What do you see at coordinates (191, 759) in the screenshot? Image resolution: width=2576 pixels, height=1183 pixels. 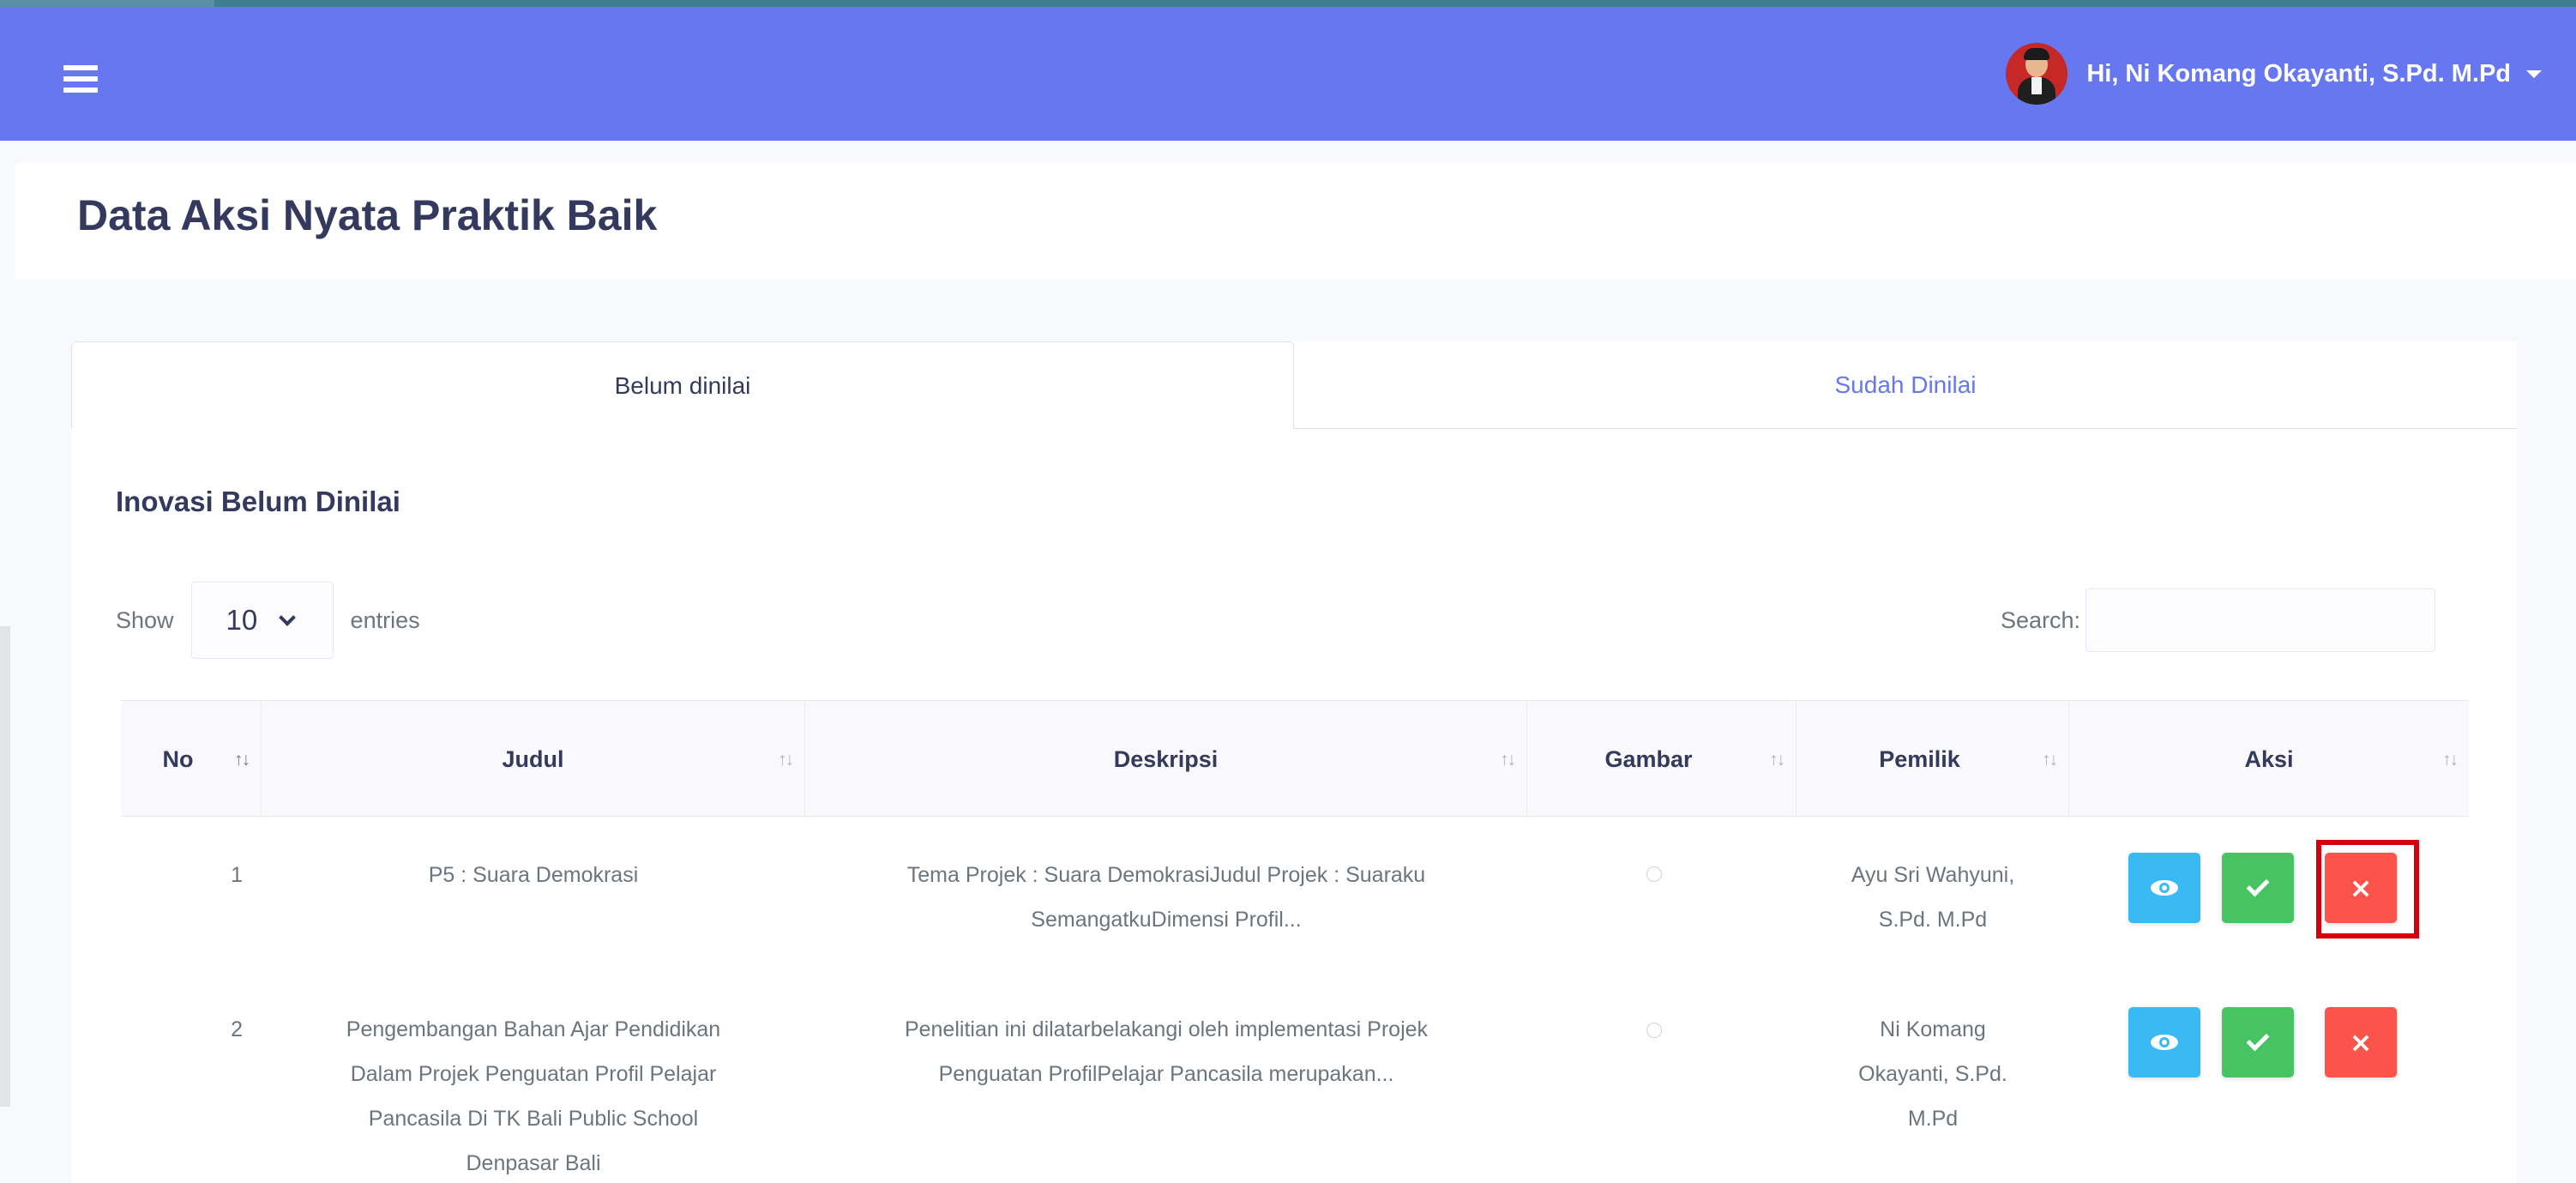 I see `column-header-no: No ↑↓` at bounding box center [191, 759].